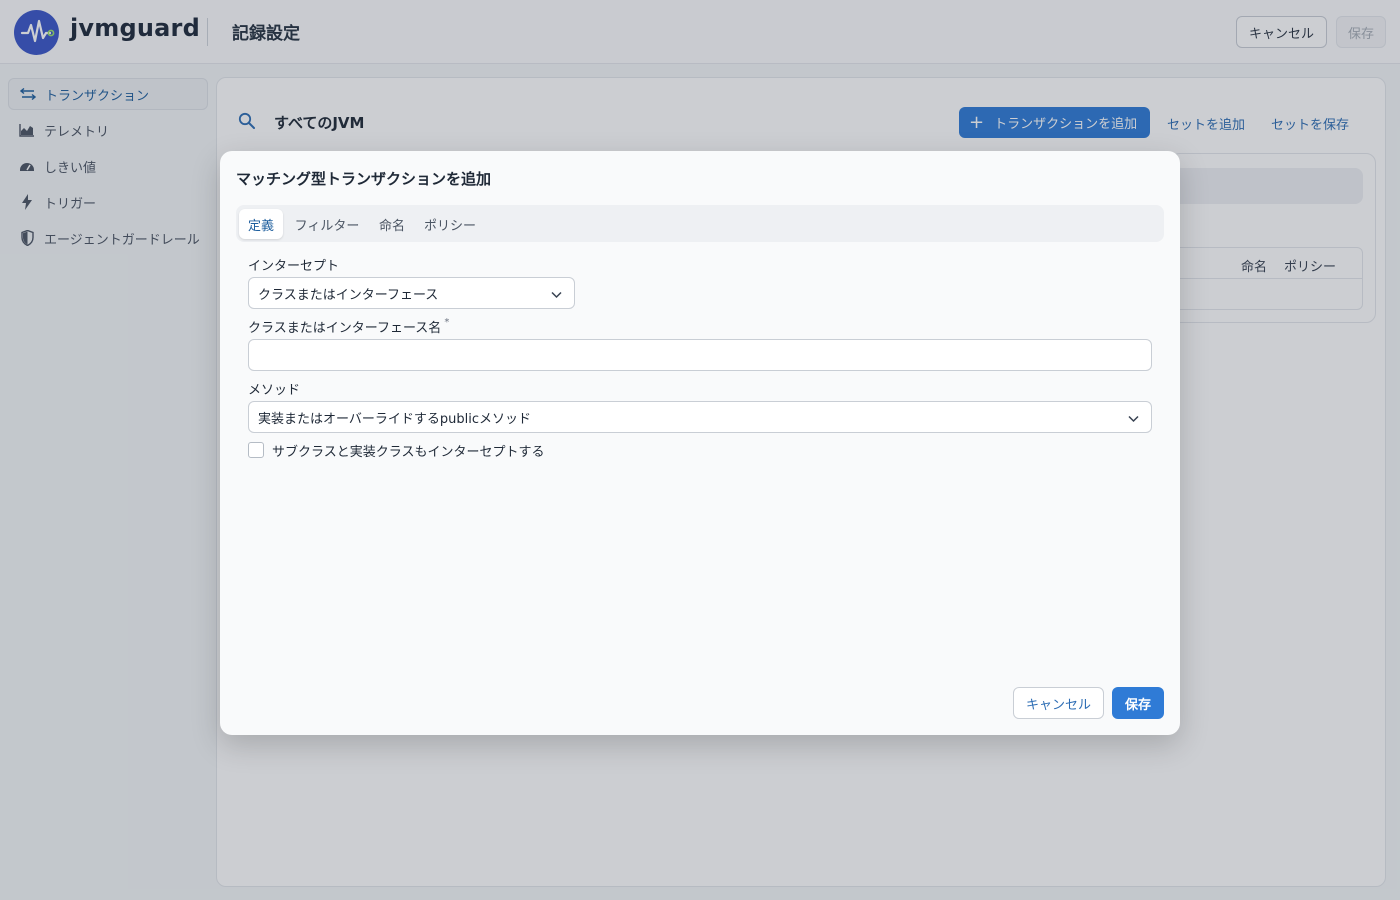 The height and width of the screenshot is (900, 1400). Describe the element at coordinates (408, 450) in the screenshot. I see `subclass-checkbox-label: サブクラスと実装クラスもインターセプトする` at that location.